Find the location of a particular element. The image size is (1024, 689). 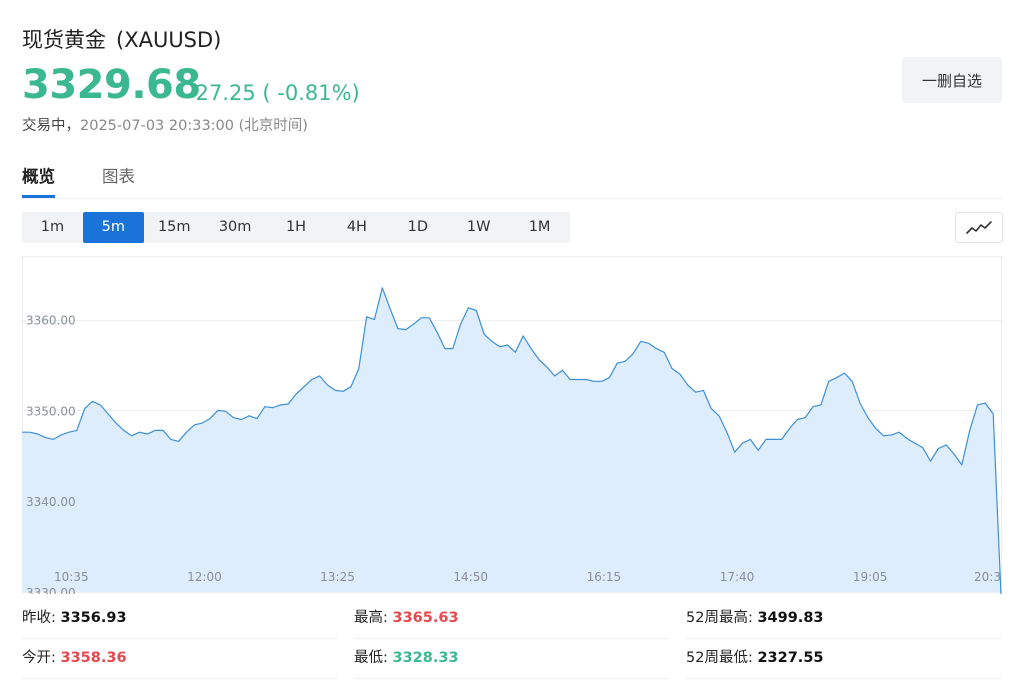

stat-label: 52周最低: is located at coordinates (719, 658).